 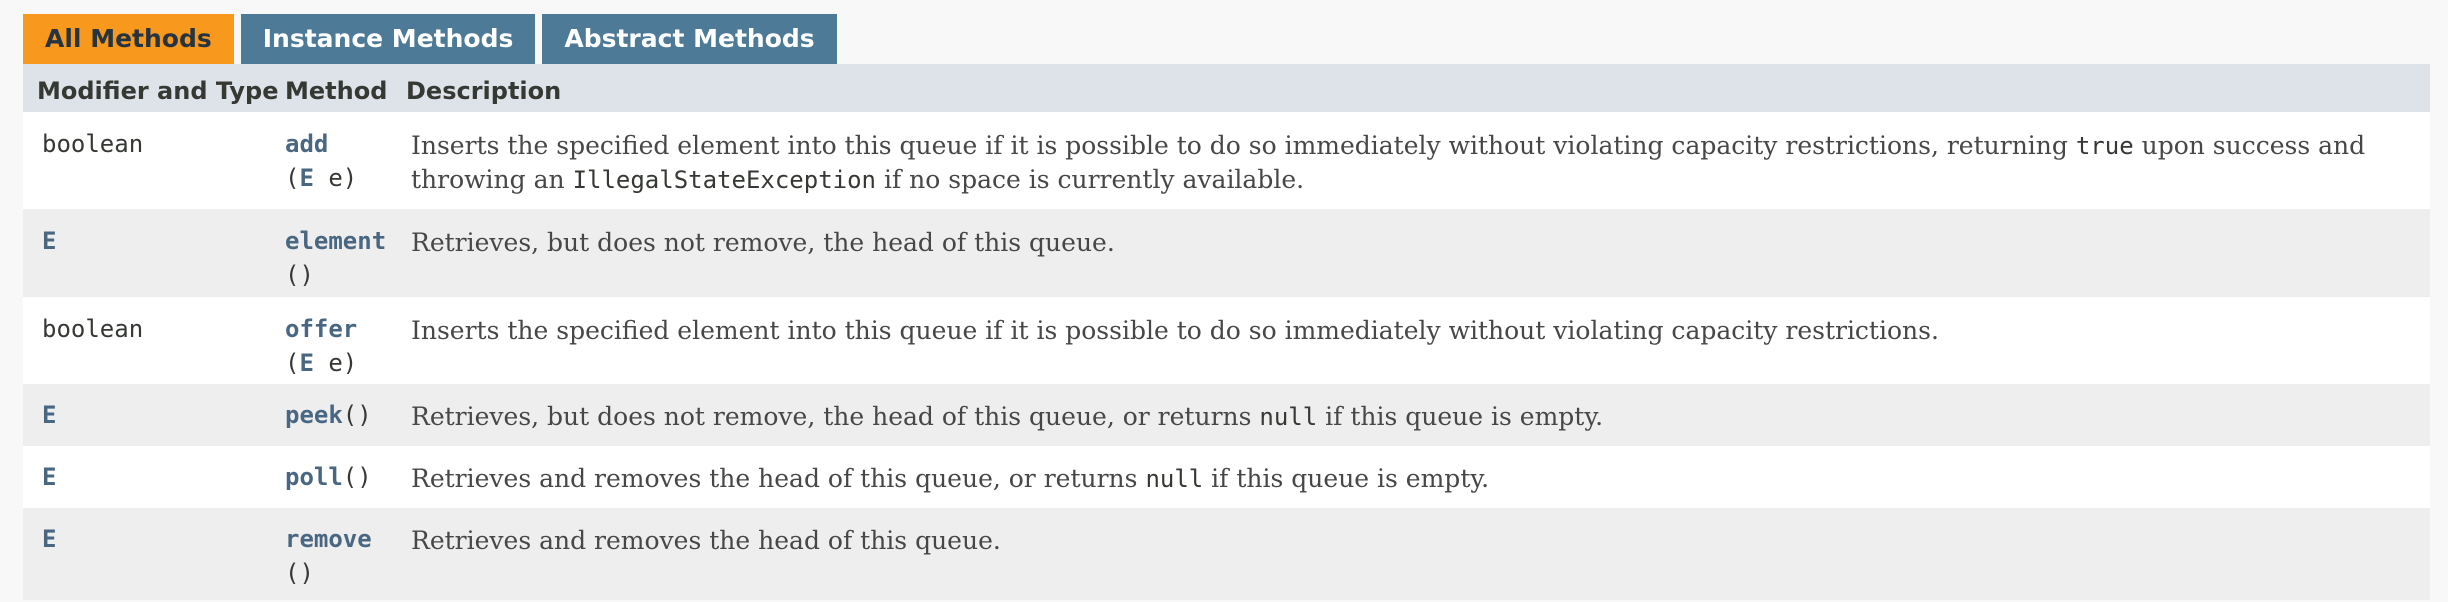 What do you see at coordinates (314, 477) in the screenshot?
I see `method-link-poll: poll` at bounding box center [314, 477].